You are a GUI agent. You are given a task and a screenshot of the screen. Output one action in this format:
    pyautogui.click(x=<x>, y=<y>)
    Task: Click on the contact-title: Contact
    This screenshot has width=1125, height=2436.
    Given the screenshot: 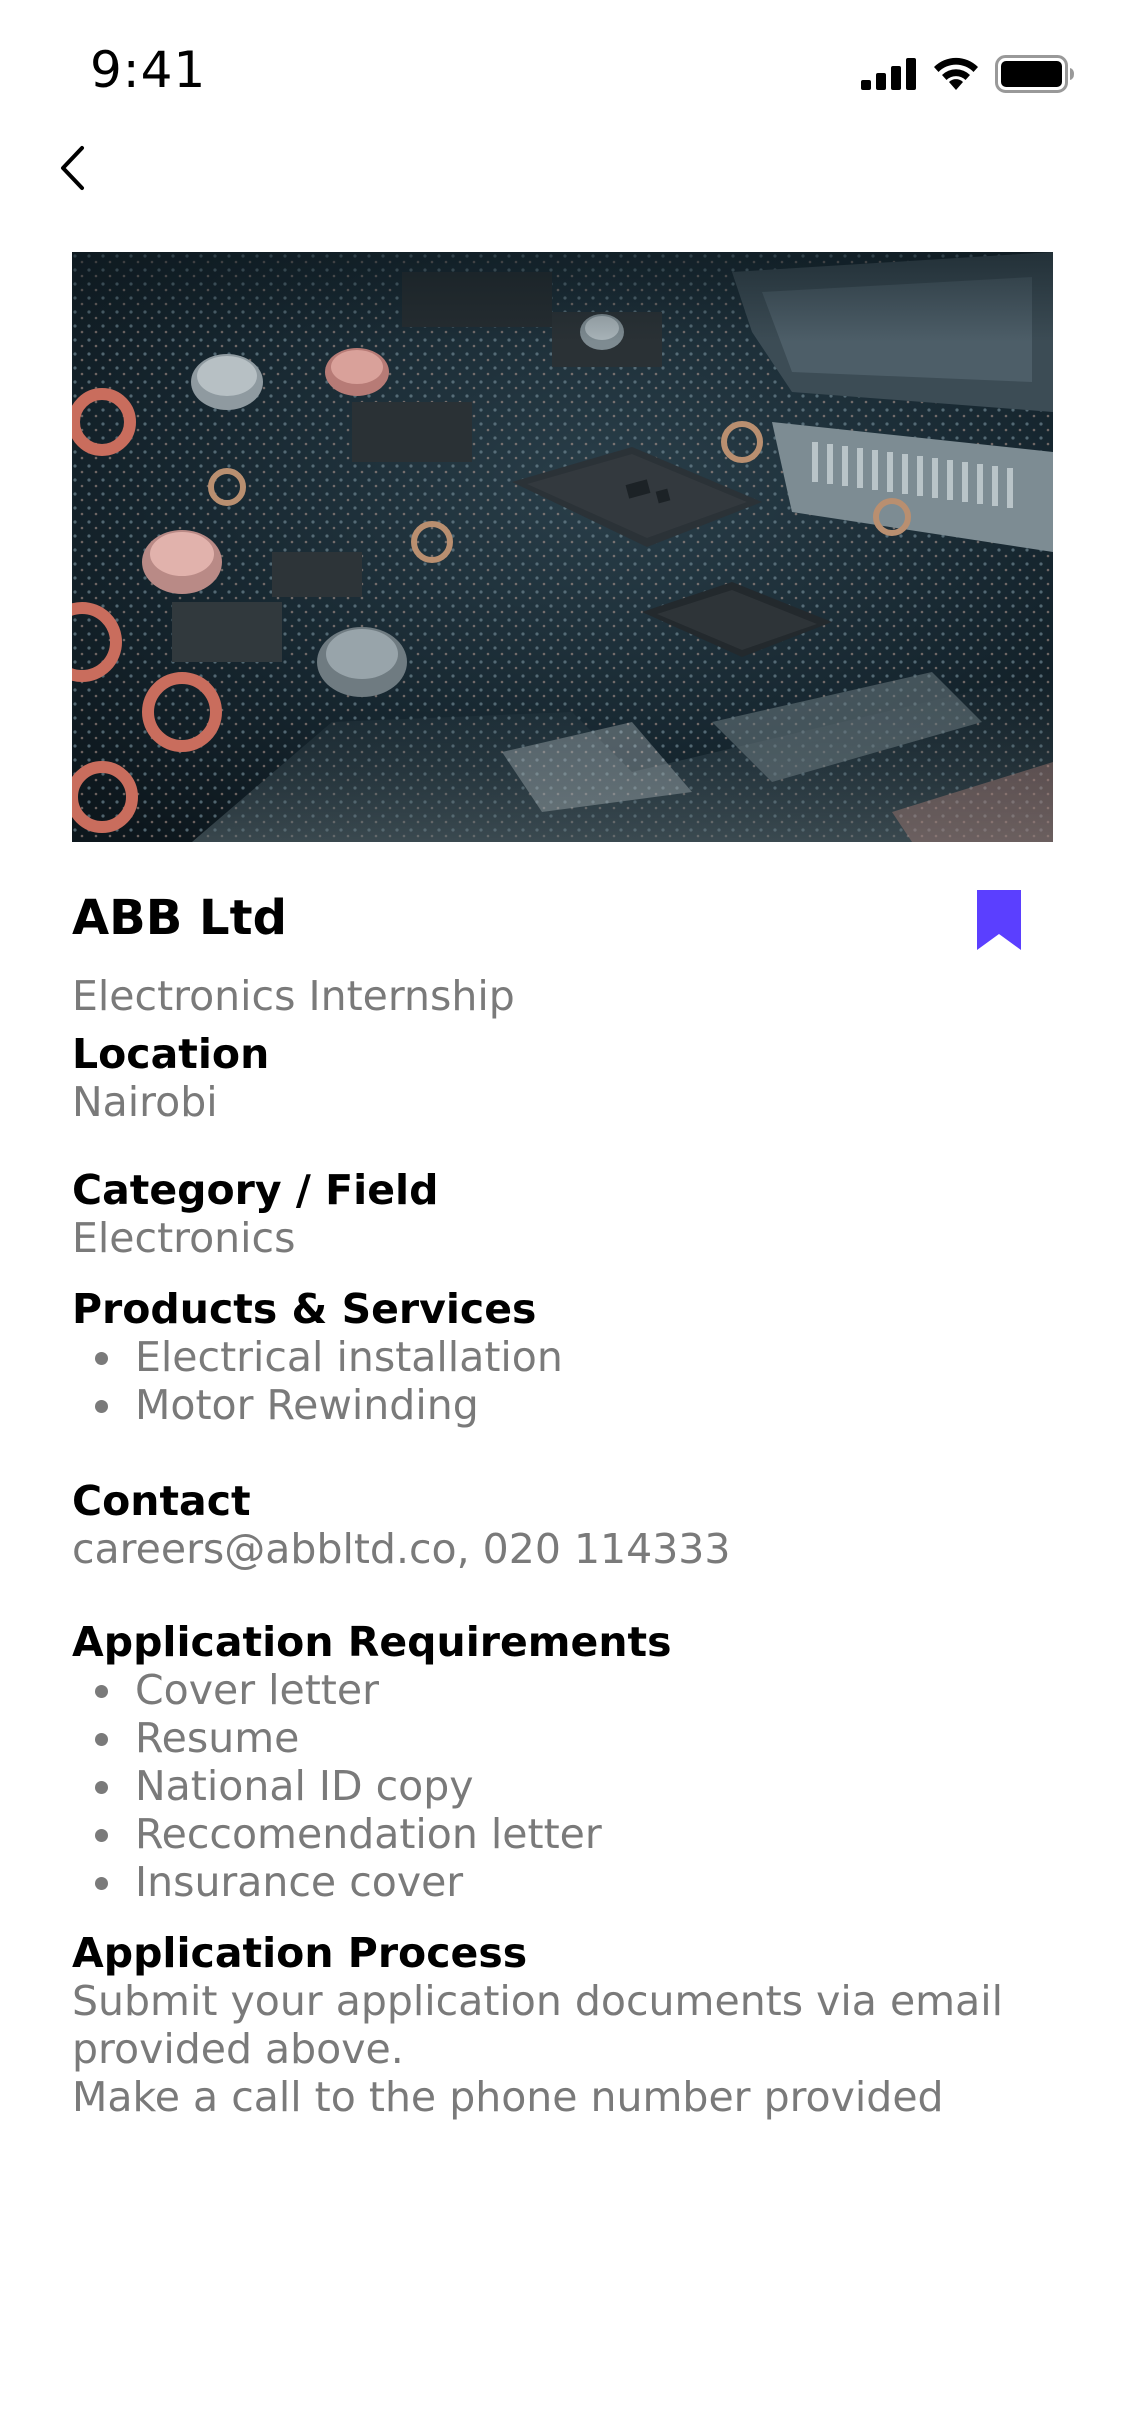 What is the action you would take?
    pyautogui.click(x=161, y=1501)
    